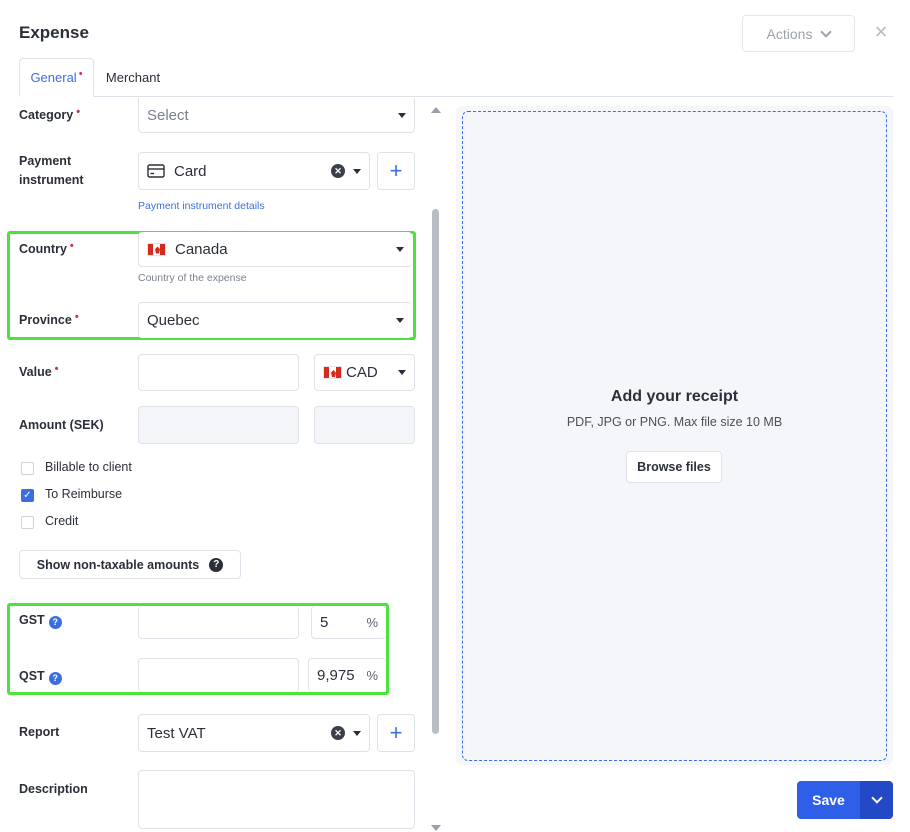  What do you see at coordinates (201, 249) in the screenshot?
I see `country-value: Canada` at bounding box center [201, 249].